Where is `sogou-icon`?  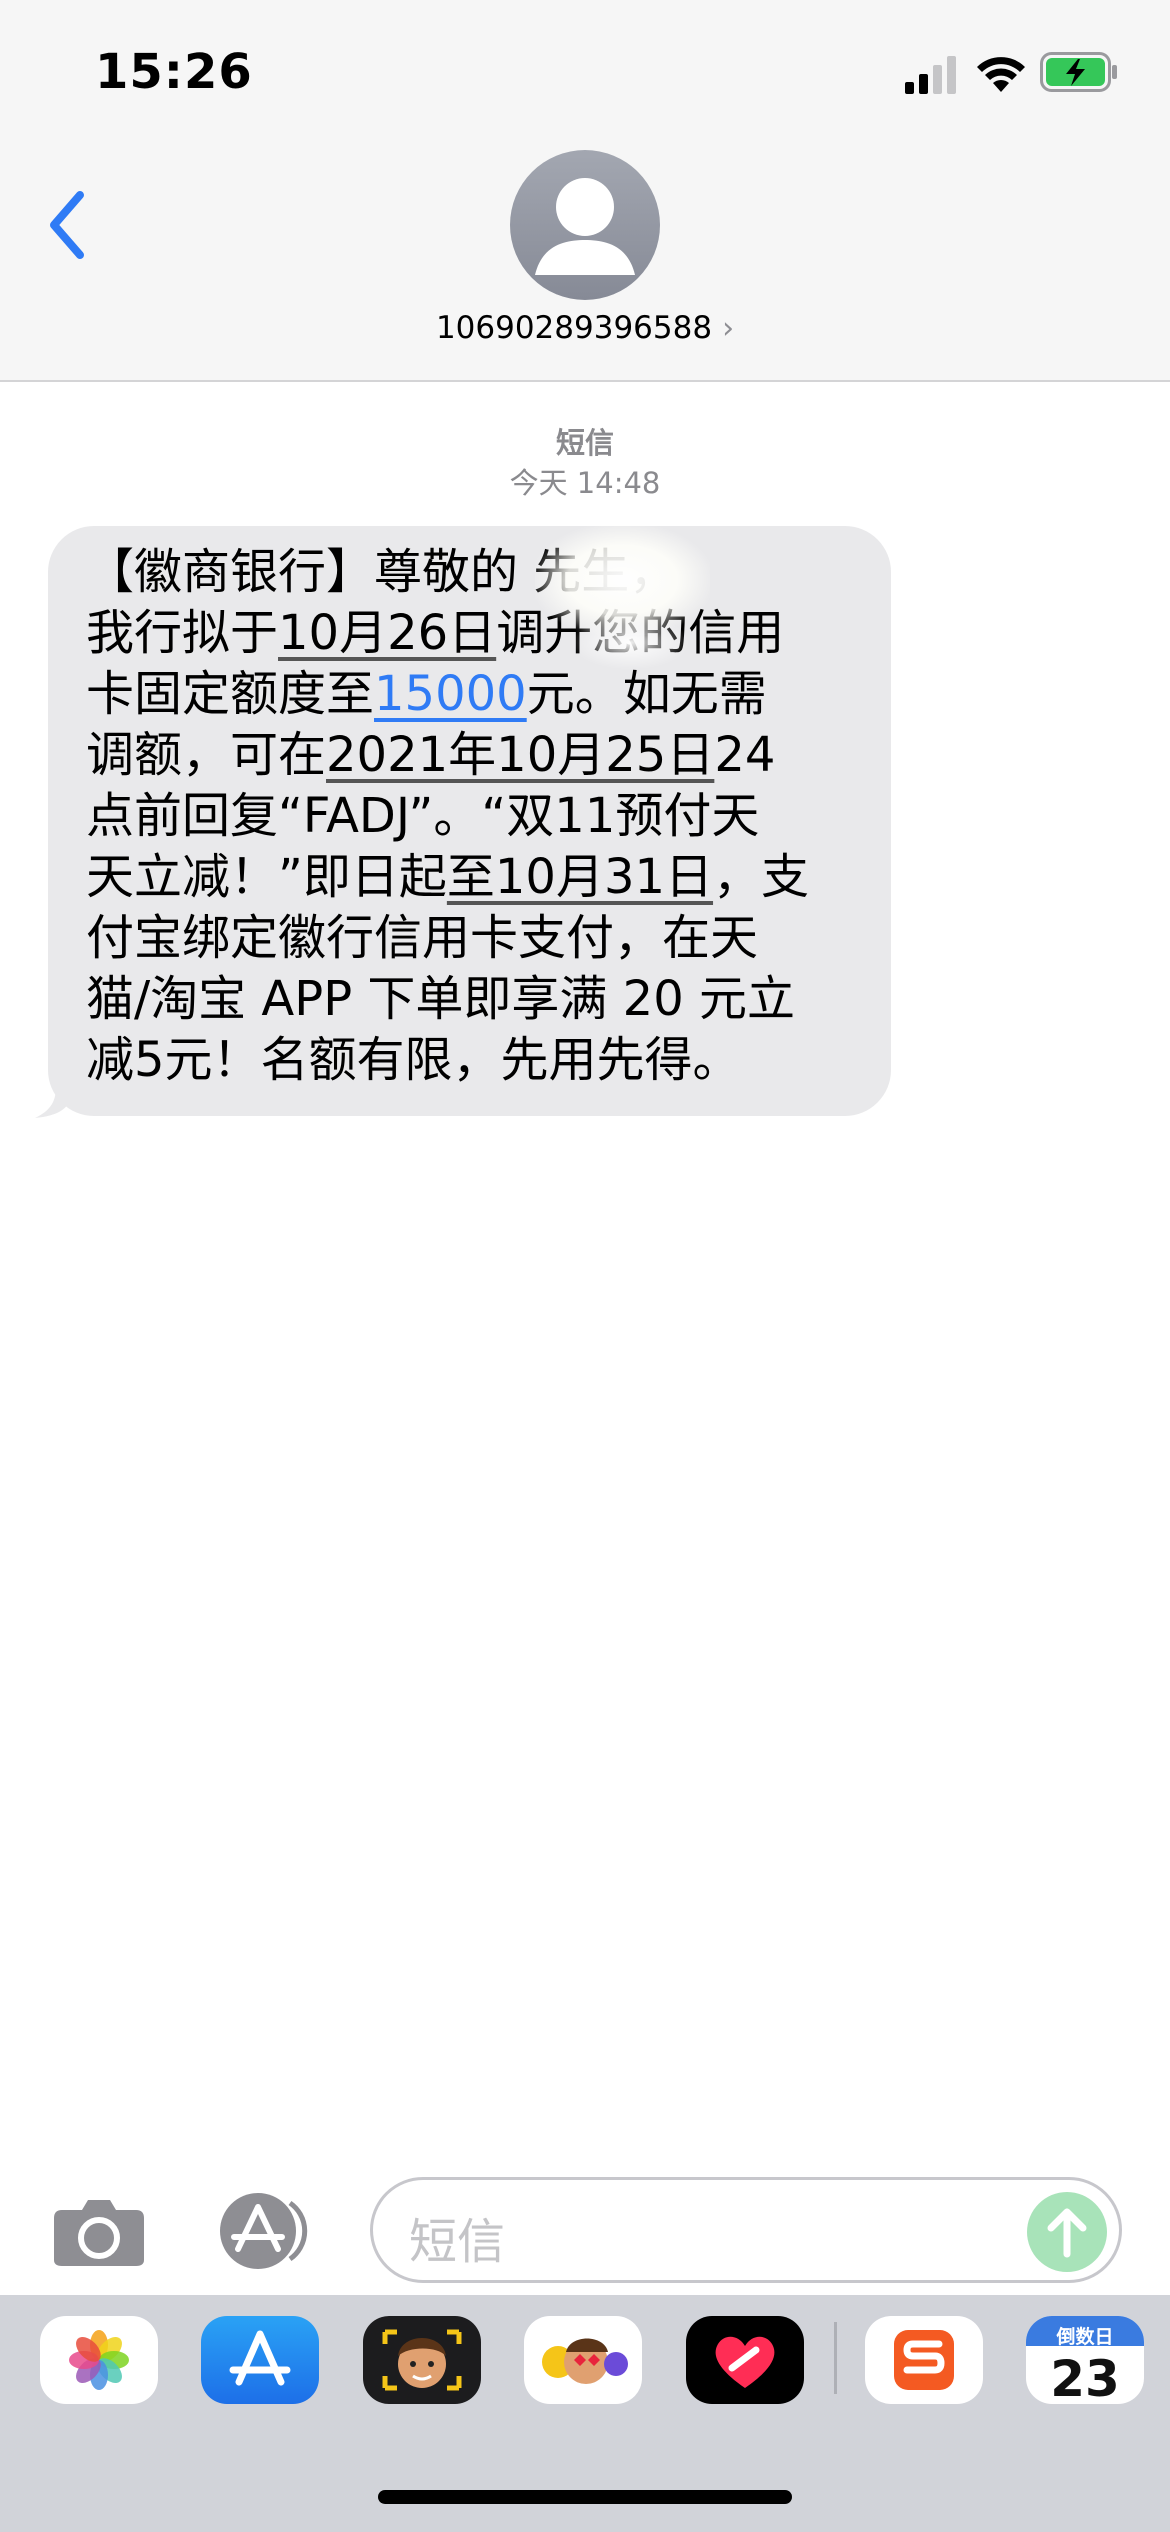 sogou-icon is located at coordinates (924, 2360).